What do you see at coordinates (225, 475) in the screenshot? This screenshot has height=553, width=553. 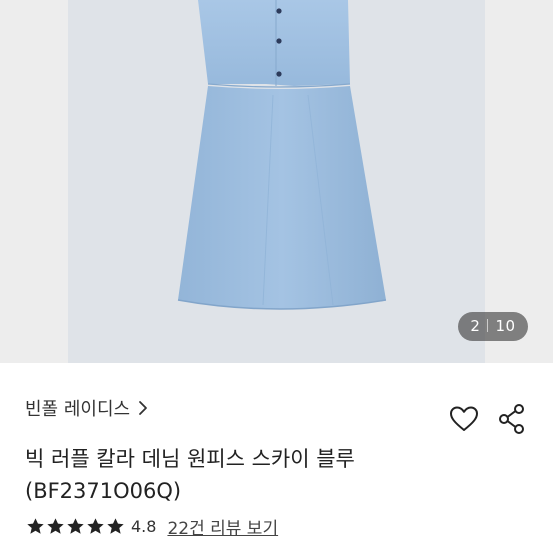 I see `product-title: 빅 러플 칼라 데님 원피스 스카이 블루 (BF2371O06Q)` at bounding box center [225, 475].